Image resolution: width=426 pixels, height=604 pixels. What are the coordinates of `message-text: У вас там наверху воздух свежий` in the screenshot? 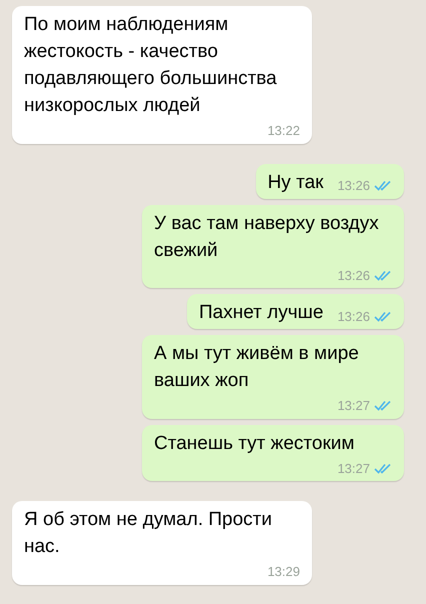 It's located at (267, 237).